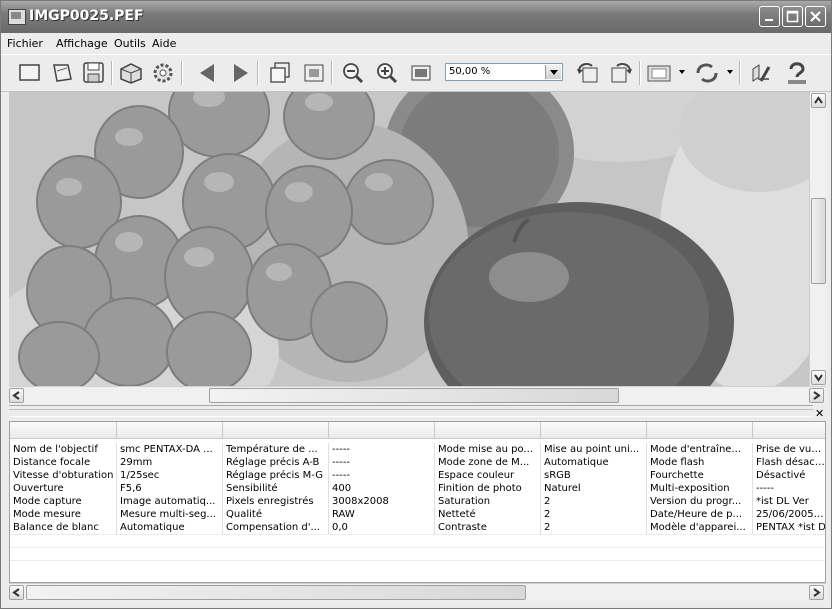 This screenshot has height=609, width=832. Describe the element at coordinates (470, 71) in the screenshot. I see `zoom-value: 50,00 %` at that location.